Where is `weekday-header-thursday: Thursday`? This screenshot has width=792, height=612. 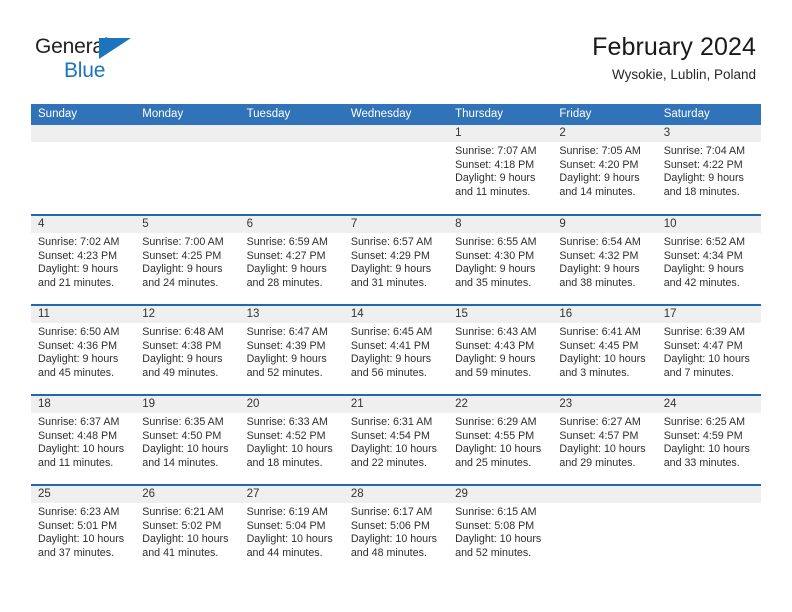
weekday-header-thursday: Thursday is located at coordinates (500, 114).